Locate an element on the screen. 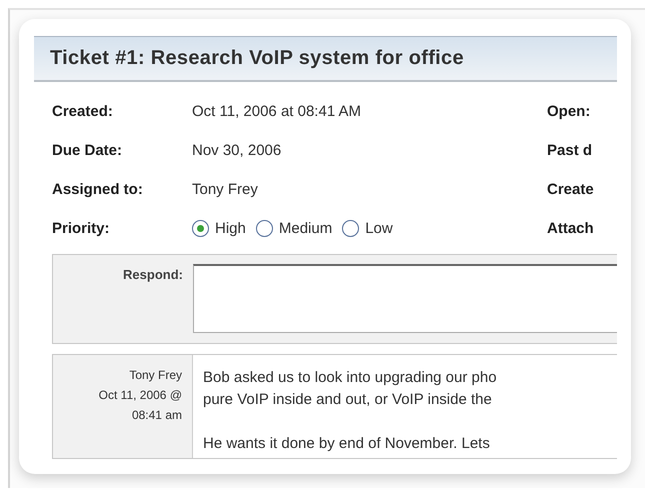  field-value: Nov 30, 2006 is located at coordinates (237, 150).